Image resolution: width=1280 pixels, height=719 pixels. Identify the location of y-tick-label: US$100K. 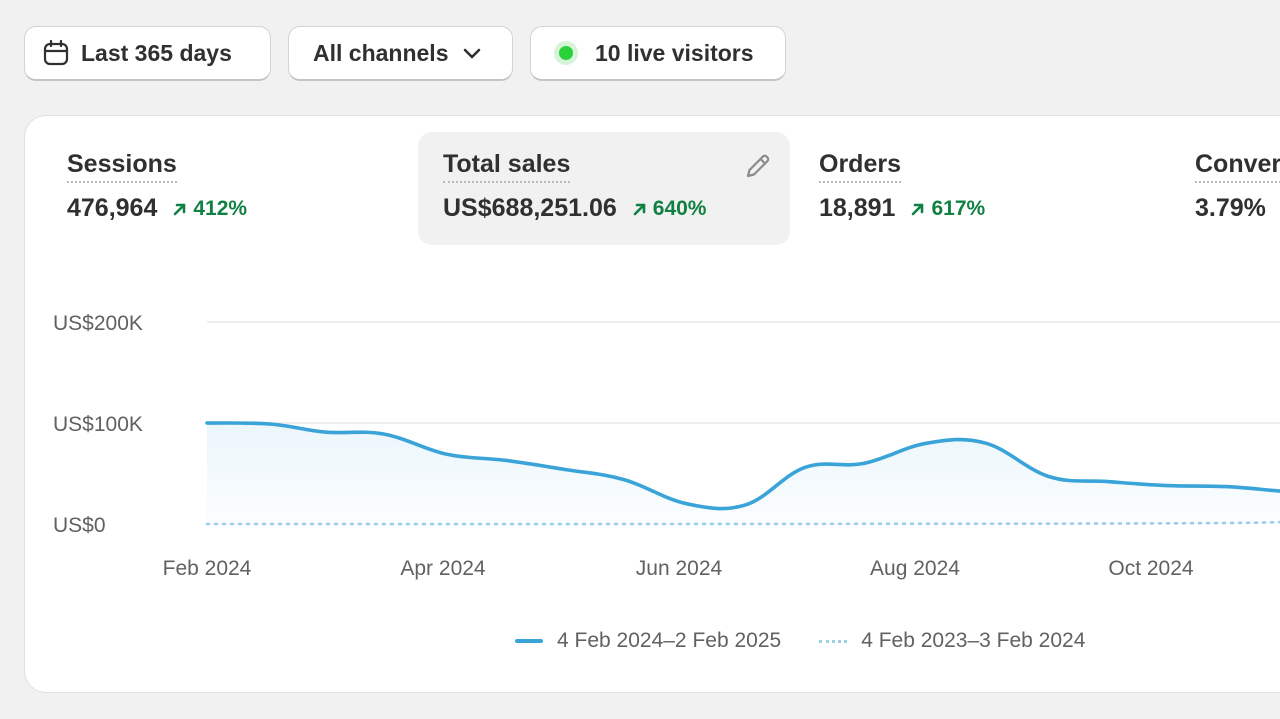
(98, 424).